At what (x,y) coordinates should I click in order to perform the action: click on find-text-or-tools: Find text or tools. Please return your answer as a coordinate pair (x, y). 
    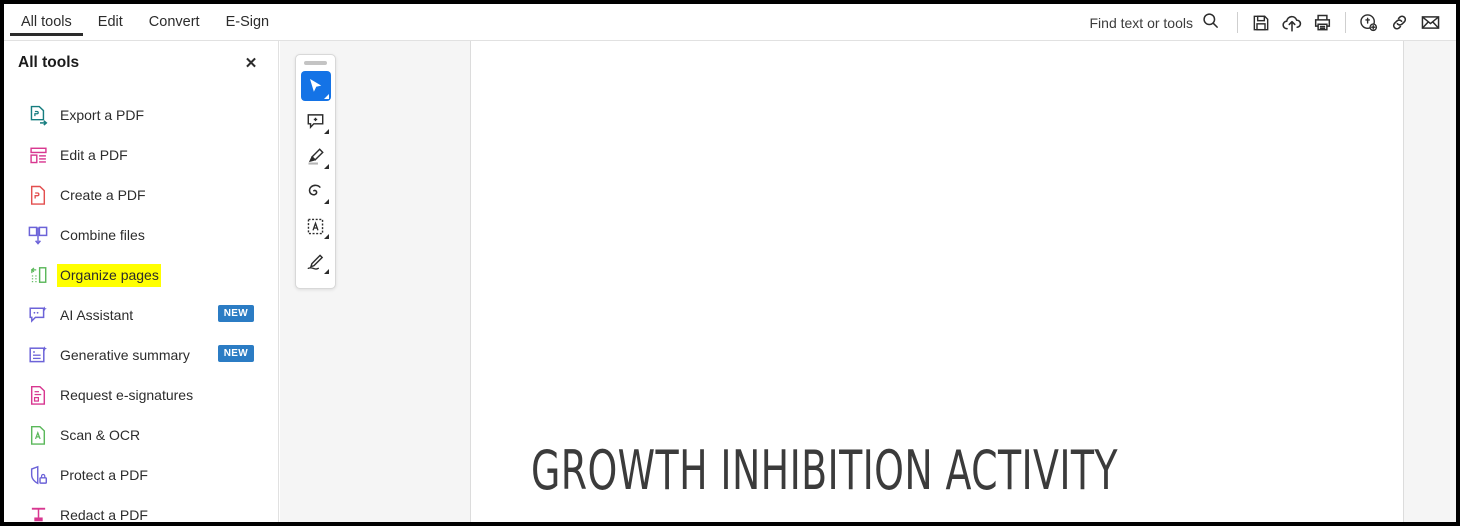
    Looking at the image, I should click on (1160, 23).